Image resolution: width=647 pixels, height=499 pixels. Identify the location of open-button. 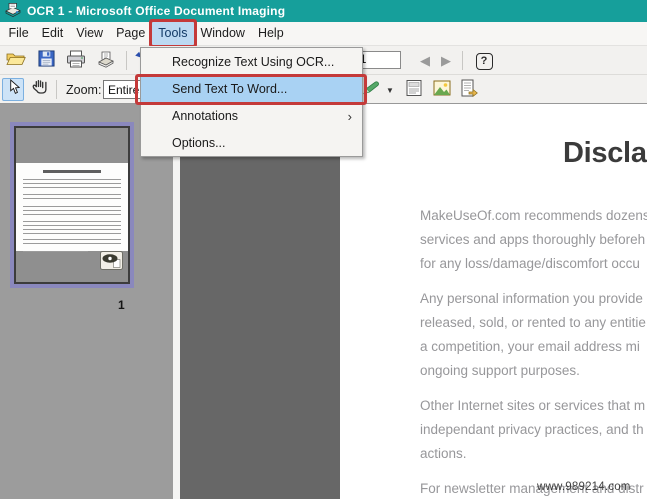
(16, 61).